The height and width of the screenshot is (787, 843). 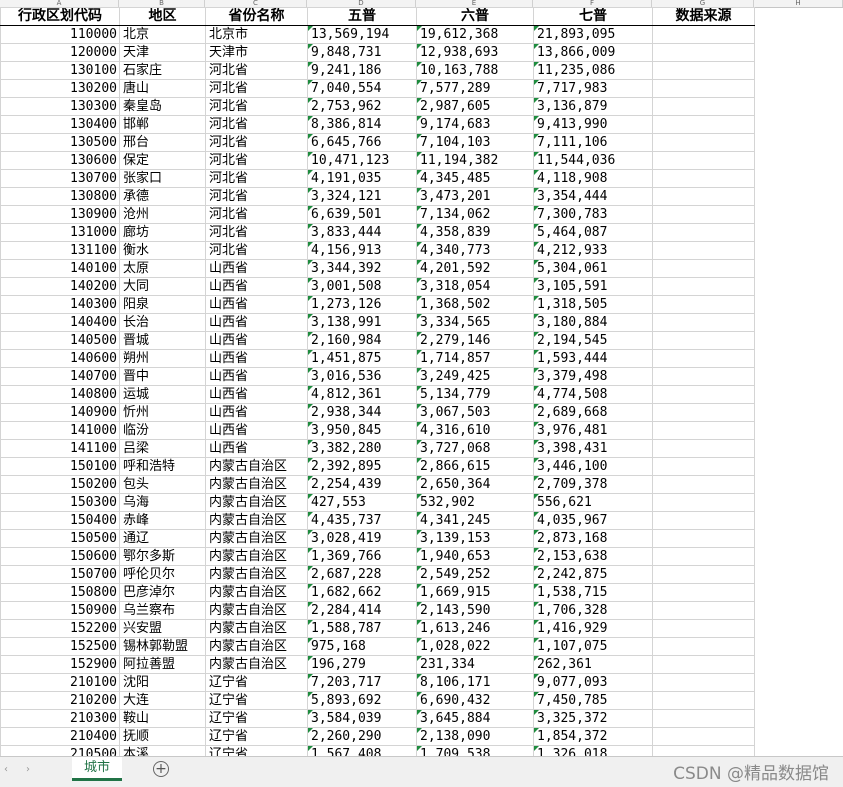 I want to click on cell-number: 1,318,505, so click(x=593, y=304).